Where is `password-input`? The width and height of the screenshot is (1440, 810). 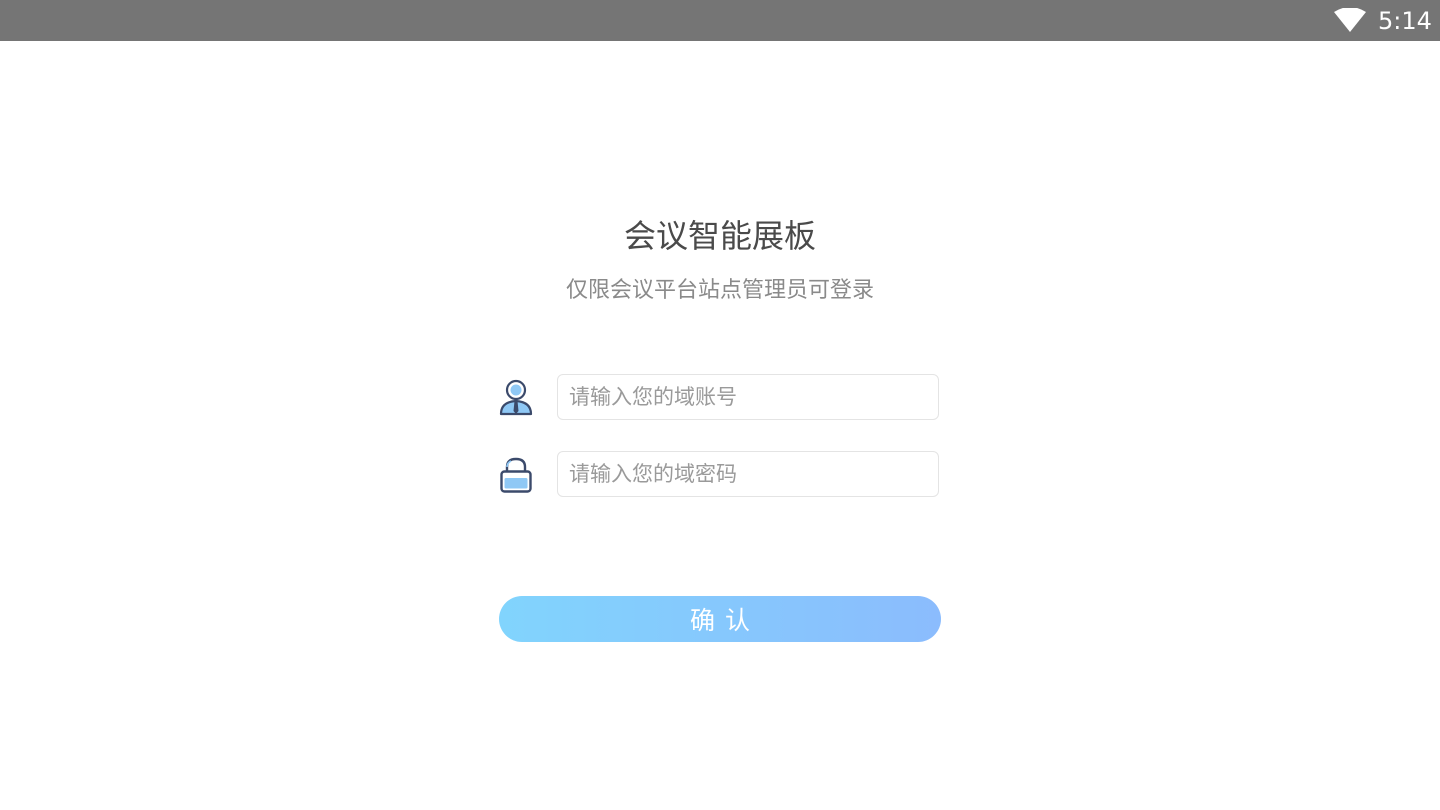 password-input is located at coordinates (748, 474).